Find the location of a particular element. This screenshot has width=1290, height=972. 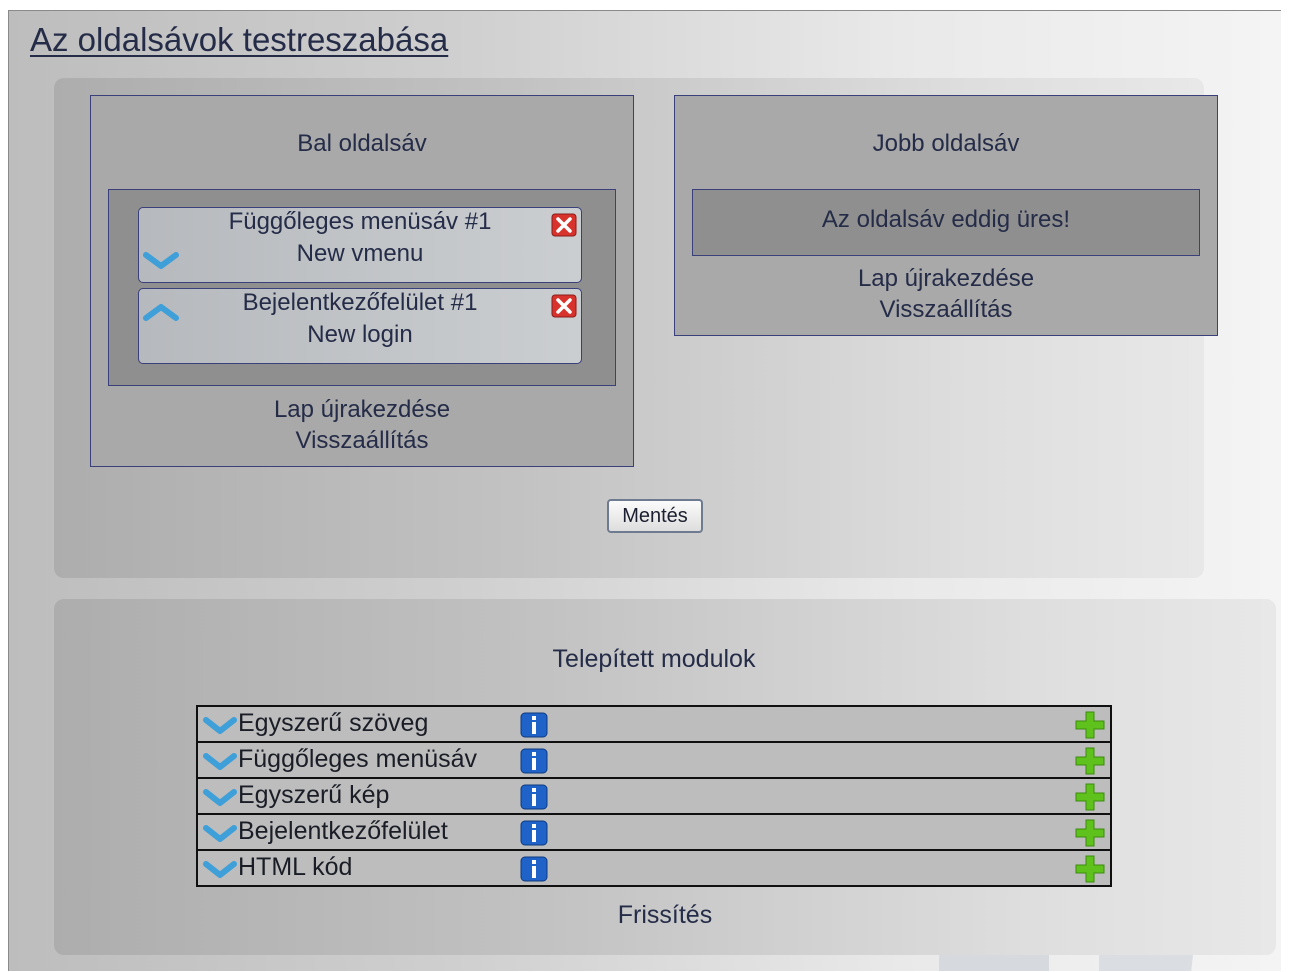

left-module-login: Bejelentkezőfelület #1 New login is located at coordinates (360, 326).